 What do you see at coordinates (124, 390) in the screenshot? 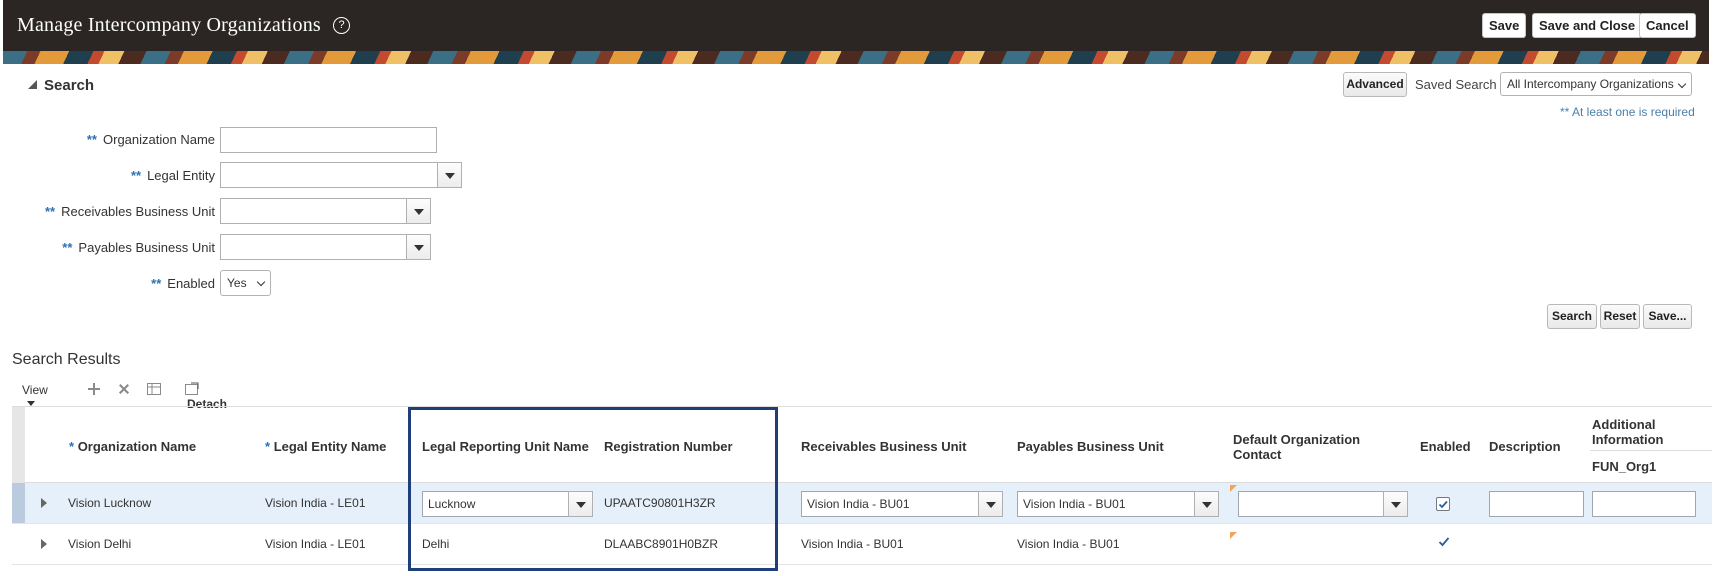
I see `delete-icon` at bounding box center [124, 390].